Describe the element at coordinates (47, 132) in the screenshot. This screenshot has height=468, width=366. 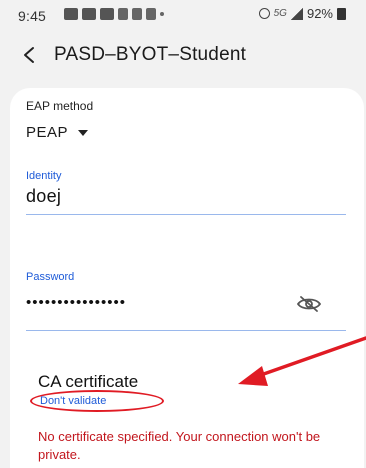
I see `eap-method-value: PEAP` at that location.